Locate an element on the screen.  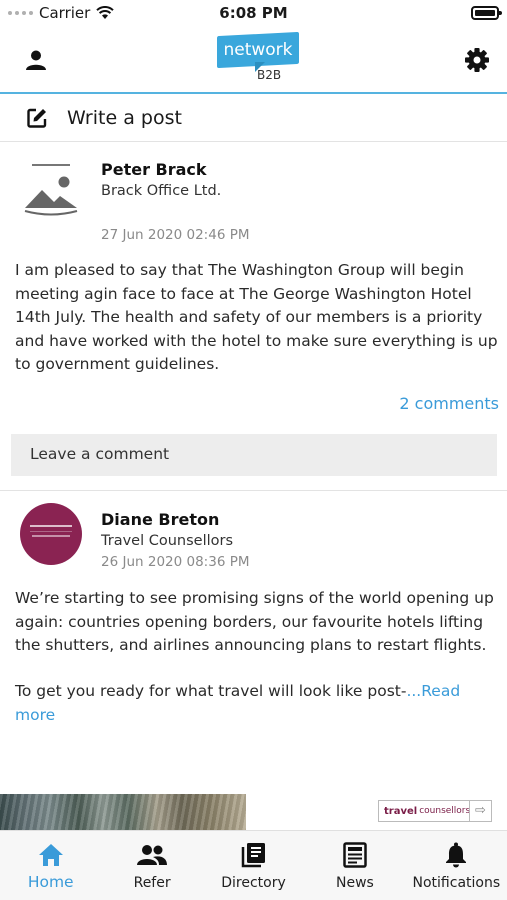
tab-directory: Directory is located at coordinates (253, 865).